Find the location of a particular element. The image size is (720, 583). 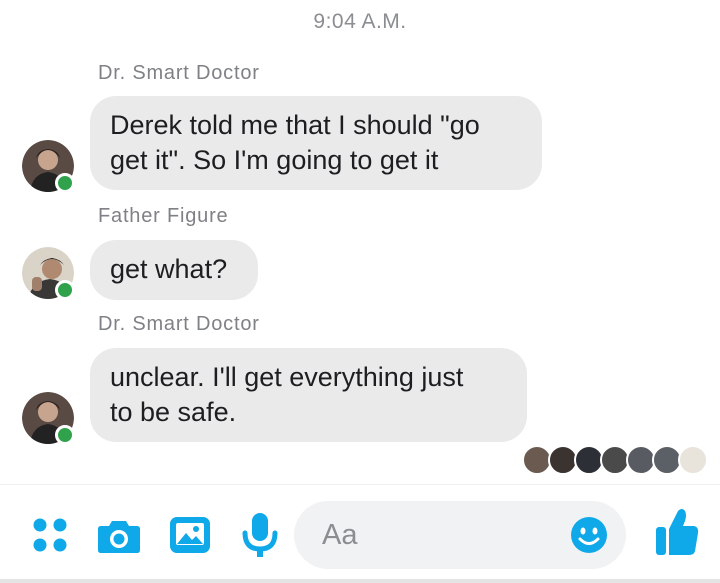

message-input-placeholder: Aa is located at coordinates (340, 535).